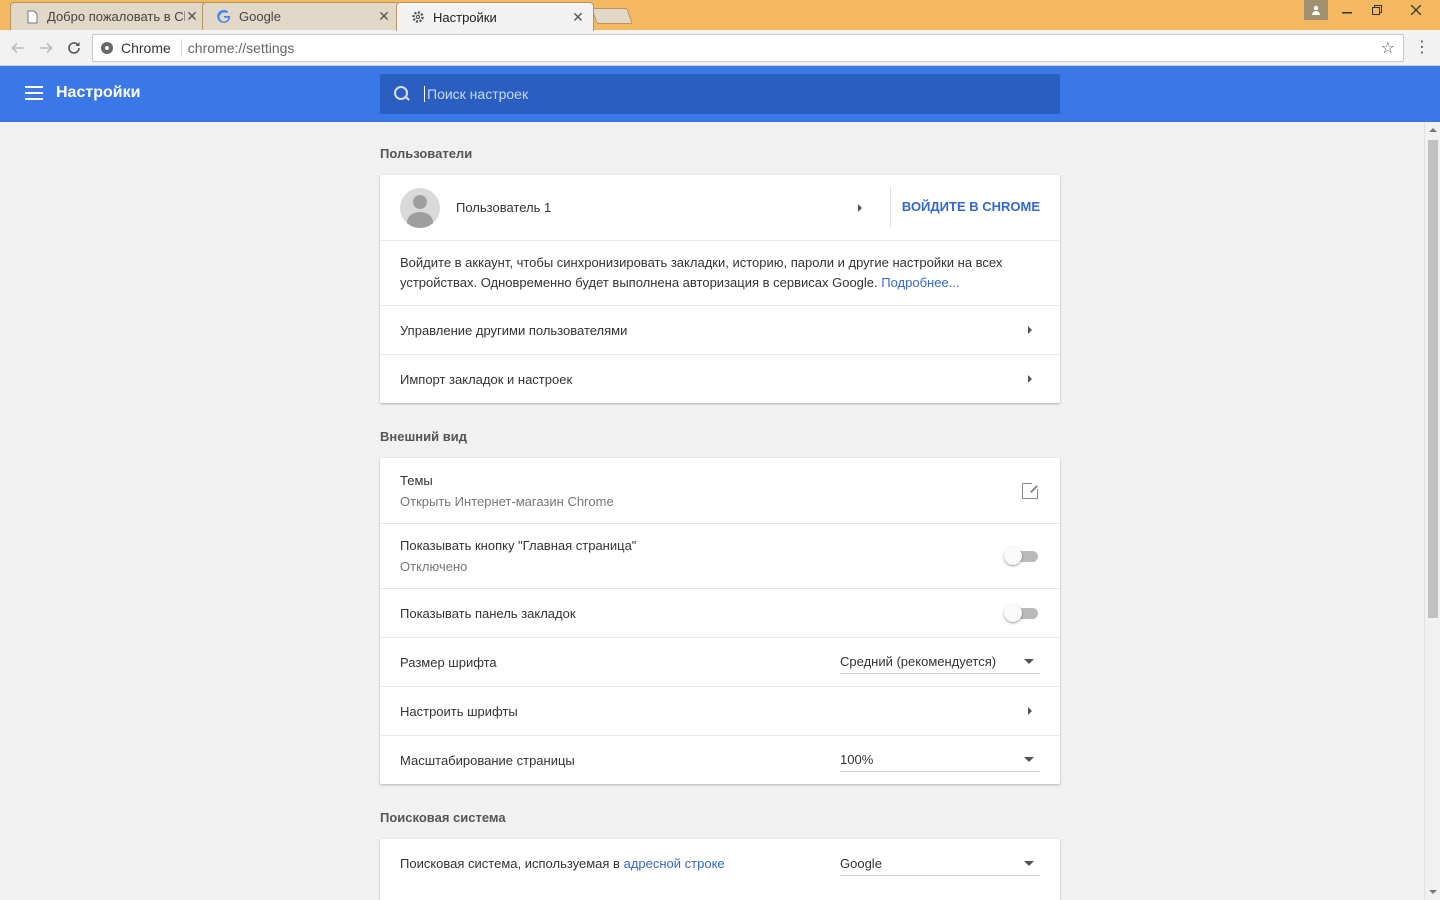  What do you see at coordinates (420, 207) in the screenshot?
I see `avatar` at bounding box center [420, 207].